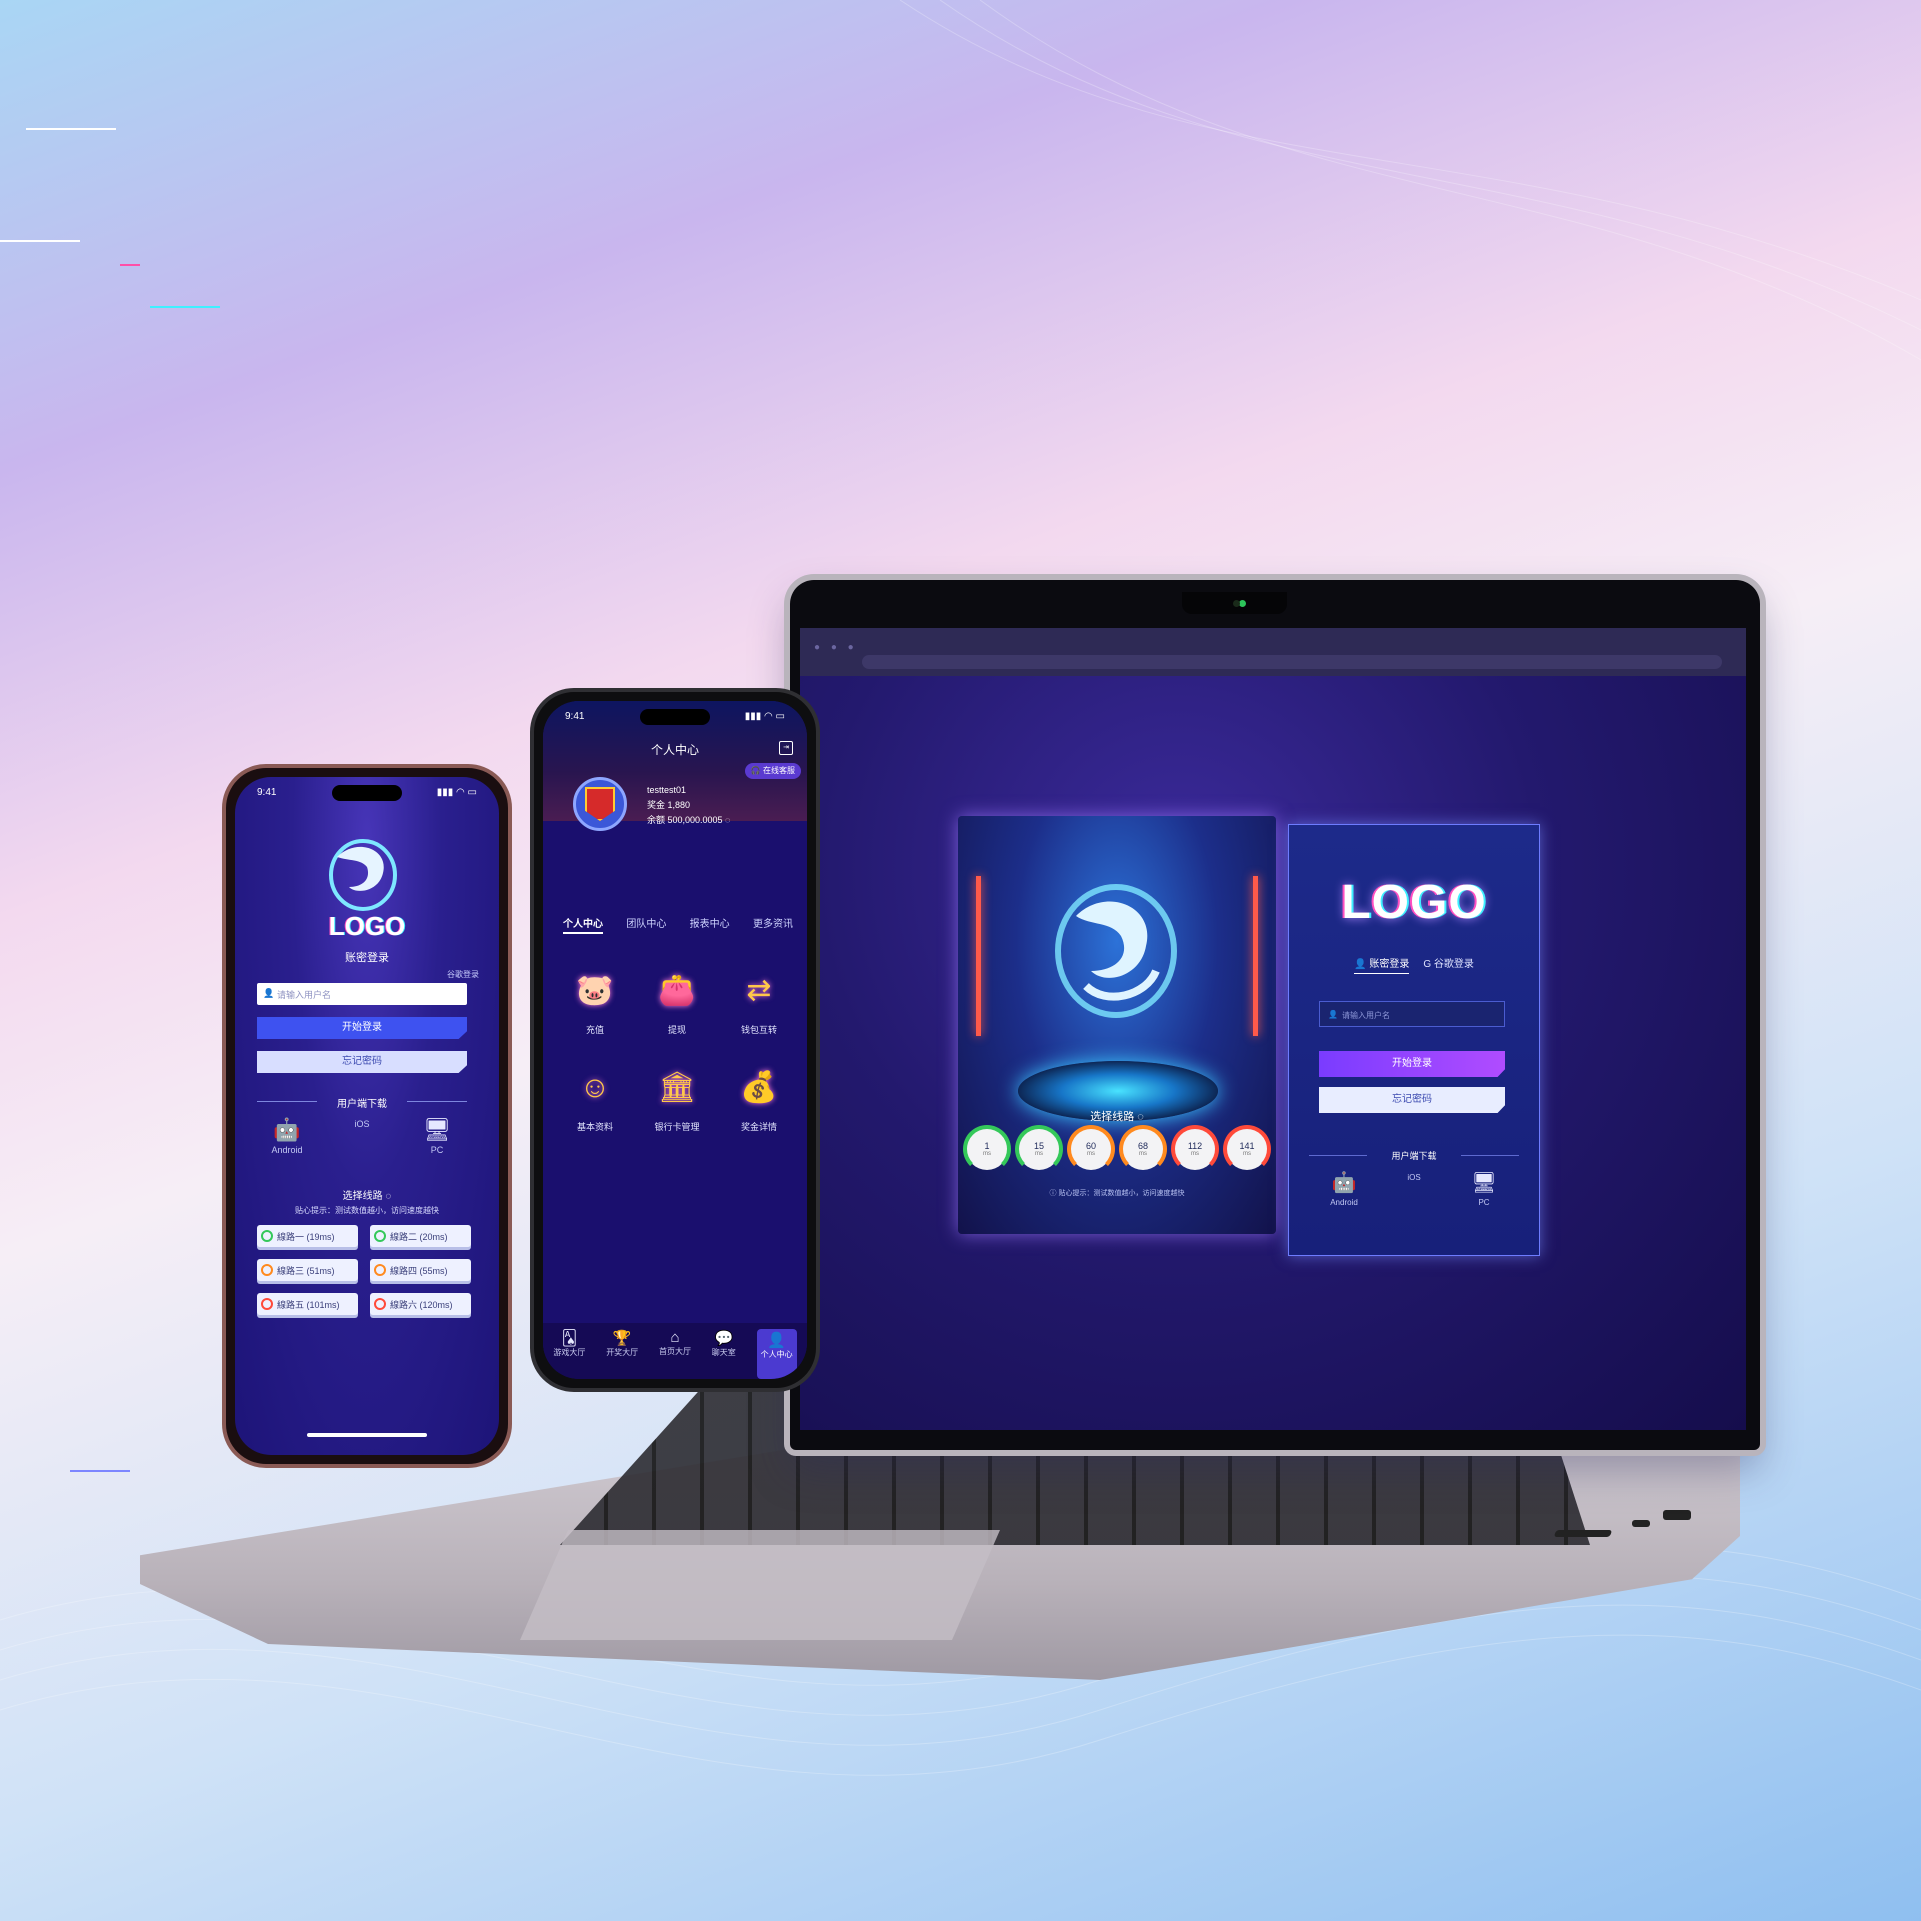 The width and height of the screenshot is (1921, 1921). I want to click on route-option: 線路三 (51ms), so click(307, 1270).